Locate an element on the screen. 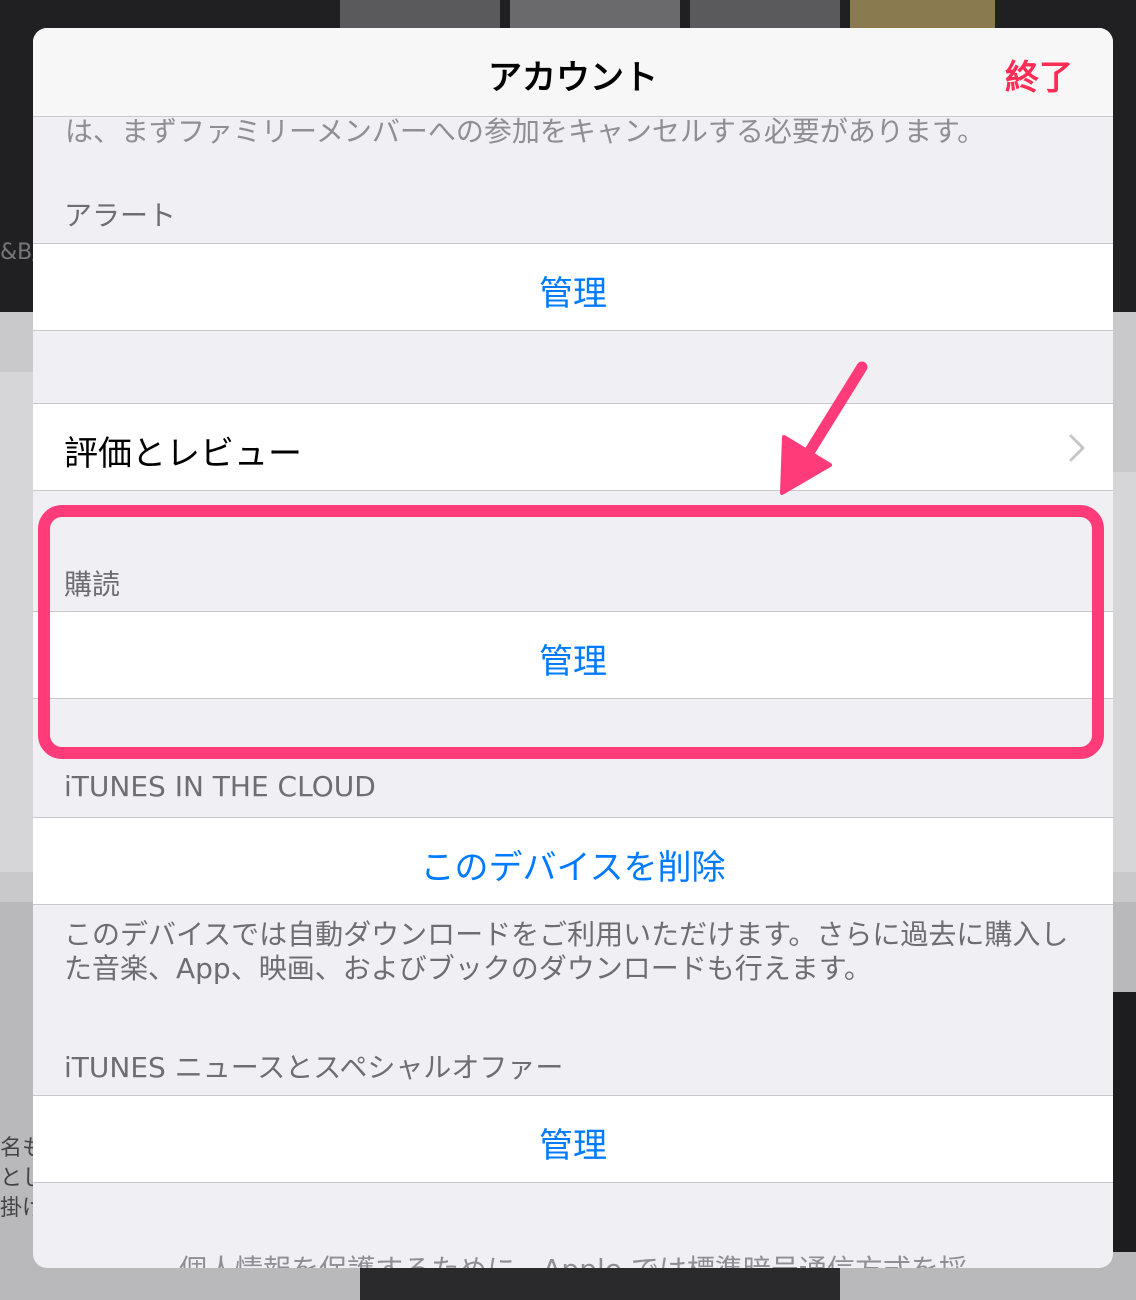 The height and width of the screenshot is (1300, 1136). itunes-news-manage-cell: 管理 is located at coordinates (573, 1139).